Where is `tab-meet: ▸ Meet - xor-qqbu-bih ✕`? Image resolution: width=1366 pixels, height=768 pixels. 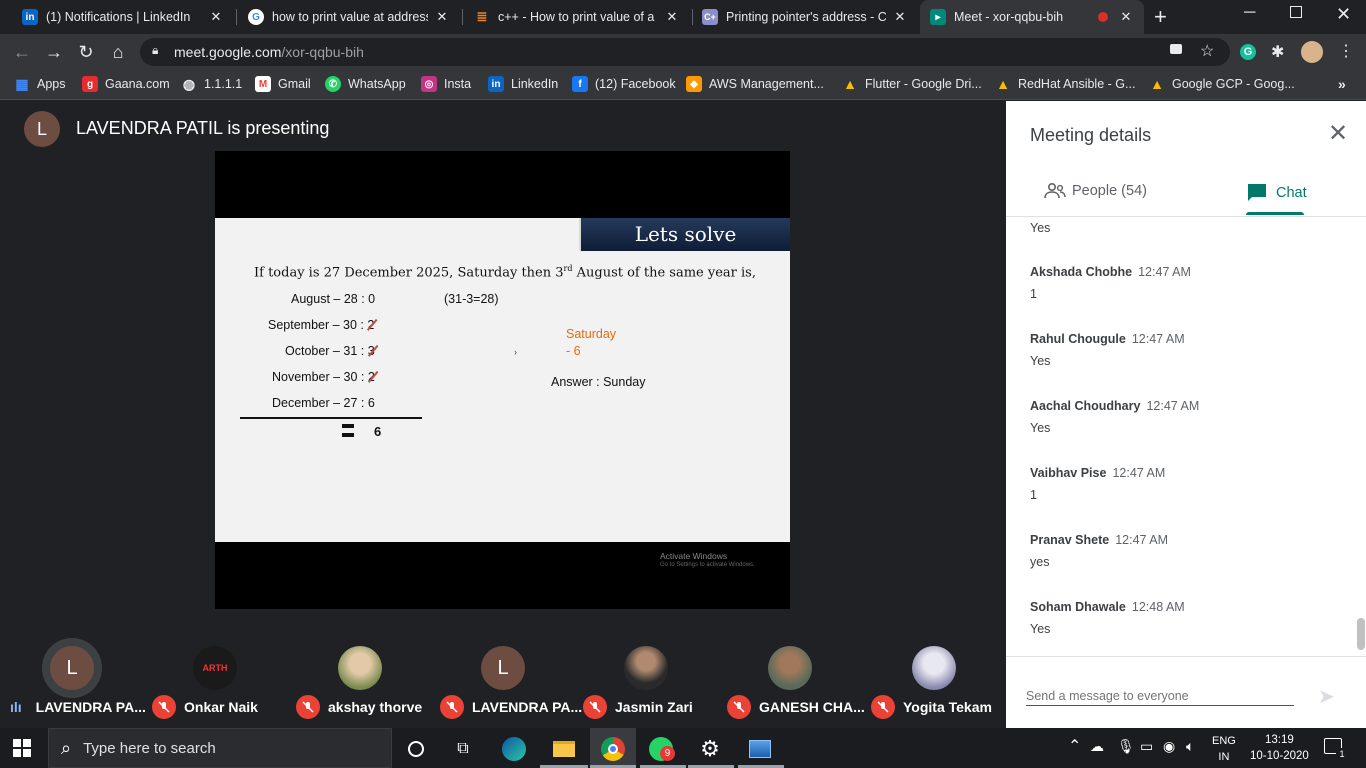 tab-meet: ▸ Meet - xor-qqbu-bih ✕ is located at coordinates (1032, 17).